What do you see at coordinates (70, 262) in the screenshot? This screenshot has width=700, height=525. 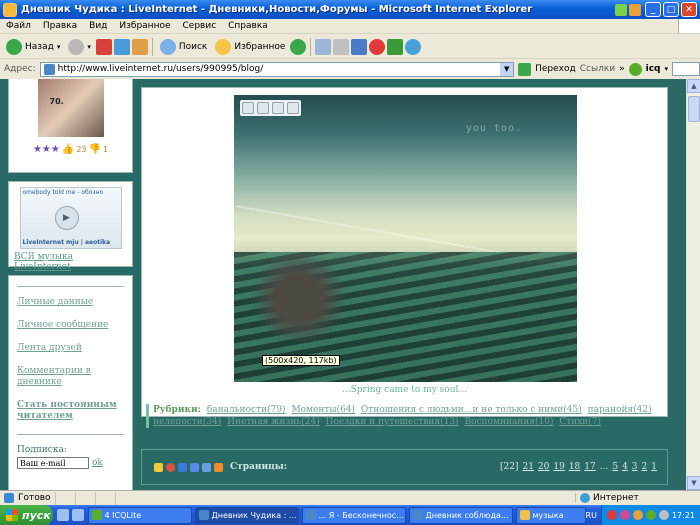 I see `all-music-link: ВСЯ музыка LiveInternet` at bounding box center [70, 262].